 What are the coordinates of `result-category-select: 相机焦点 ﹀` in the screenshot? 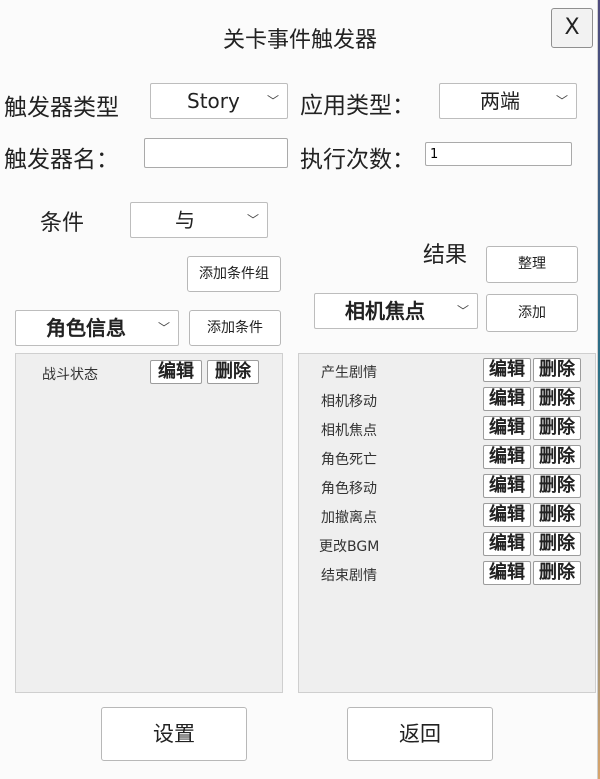 It's located at (396, 311).